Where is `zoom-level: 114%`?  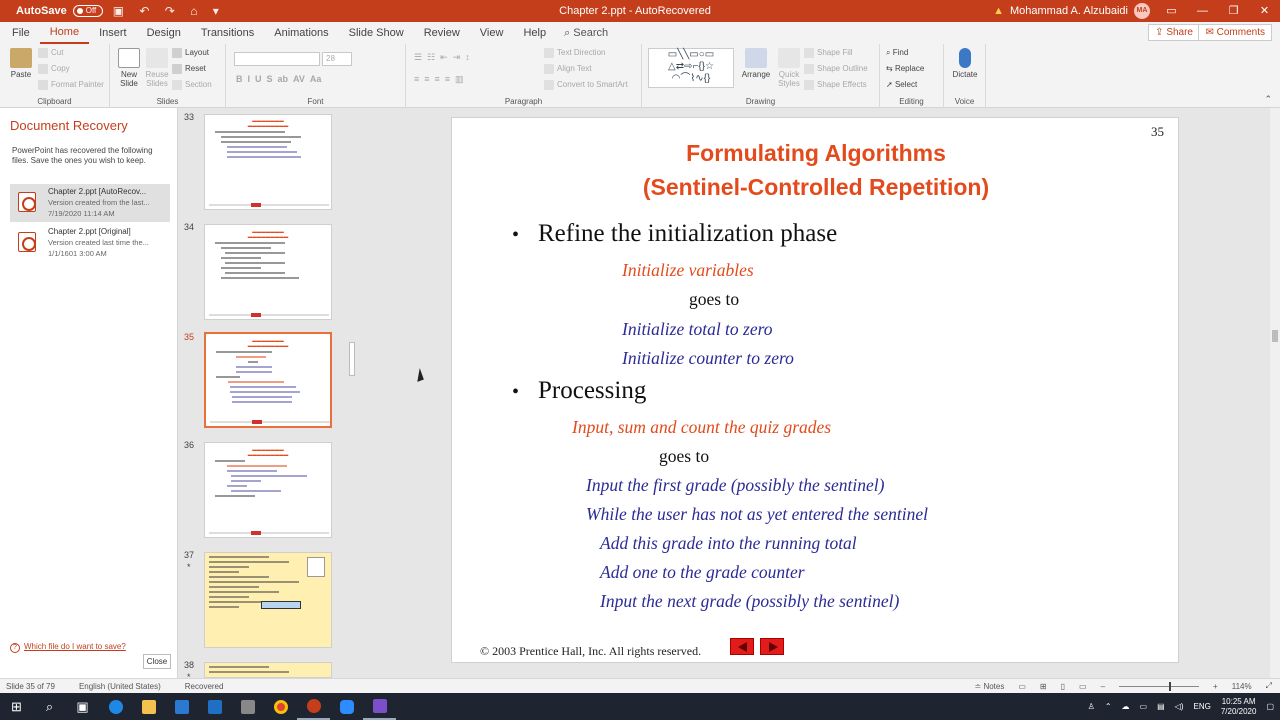 zoom-level: 114% is located at coordinates (1242, 686).